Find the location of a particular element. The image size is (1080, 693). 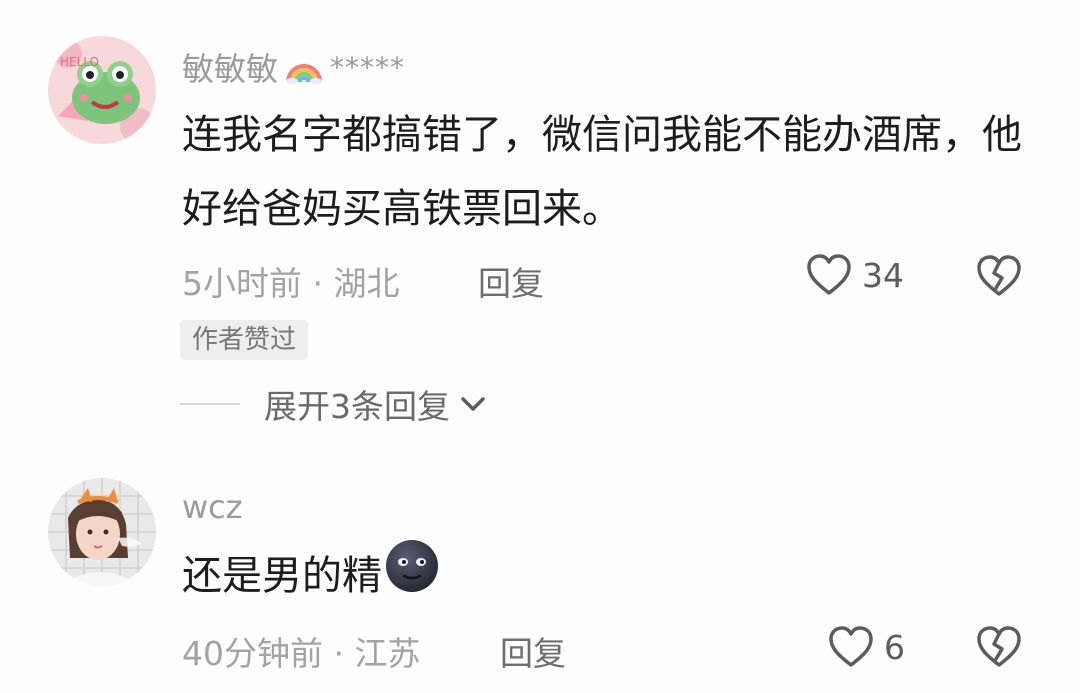

username: wcz is located at coordinates (212, 507).